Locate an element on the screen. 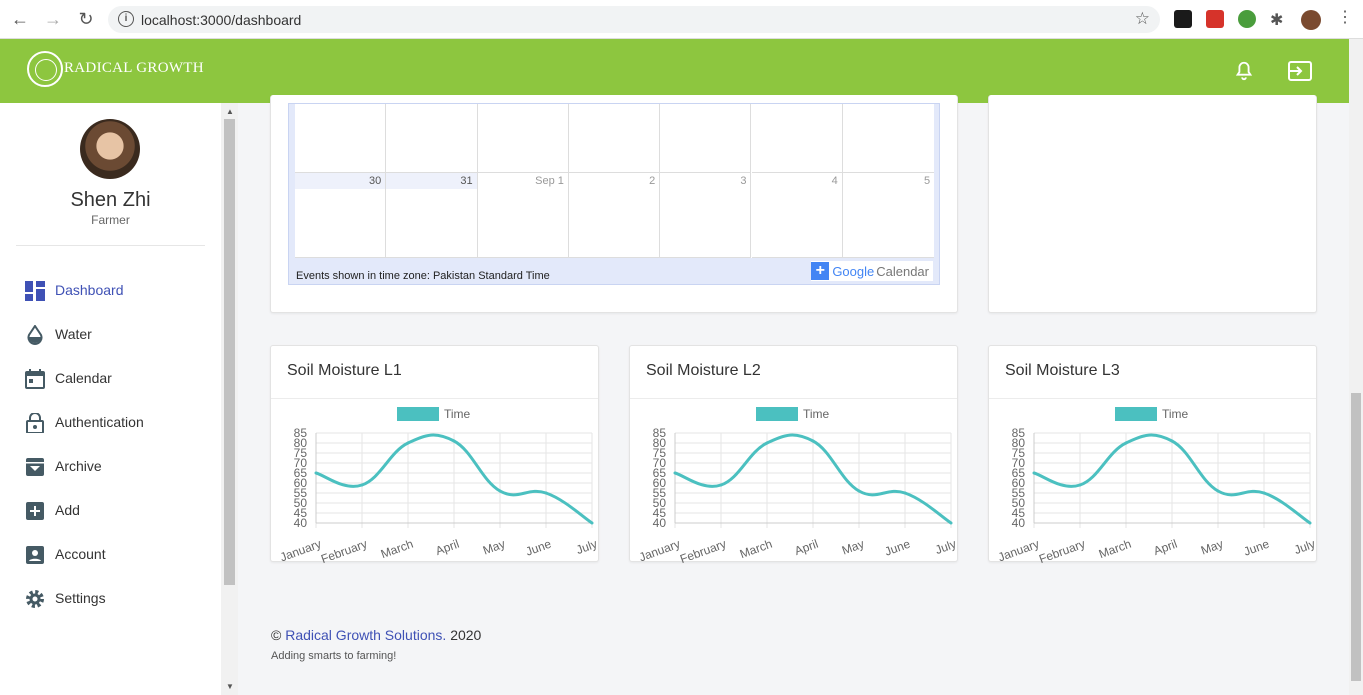 The height and width of the screenshot is (695, 1363). calendar-day-cell: 4 is located at coordinates (797, 215).